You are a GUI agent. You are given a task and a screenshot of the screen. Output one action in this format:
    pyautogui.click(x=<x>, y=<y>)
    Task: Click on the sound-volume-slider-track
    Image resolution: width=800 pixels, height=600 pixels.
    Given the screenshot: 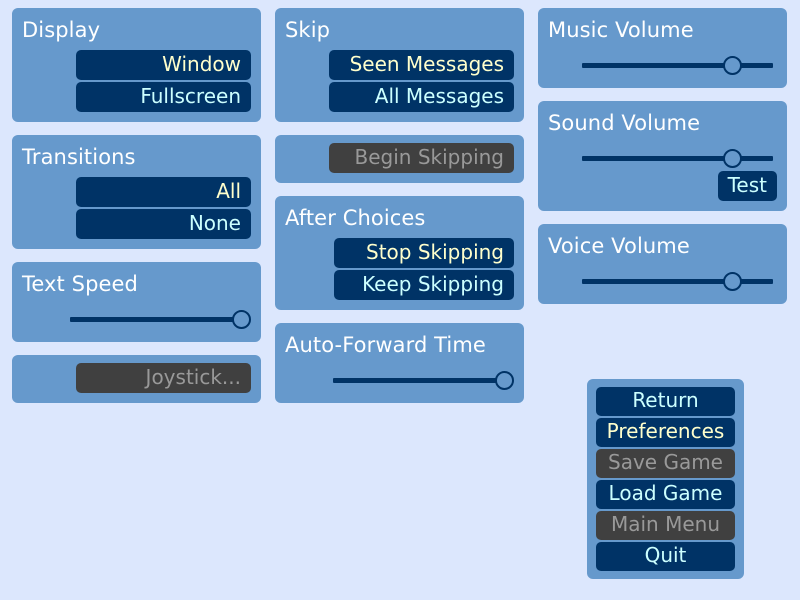 What is the action you would take?
    pyautogui.click(x=677, y=158)
    